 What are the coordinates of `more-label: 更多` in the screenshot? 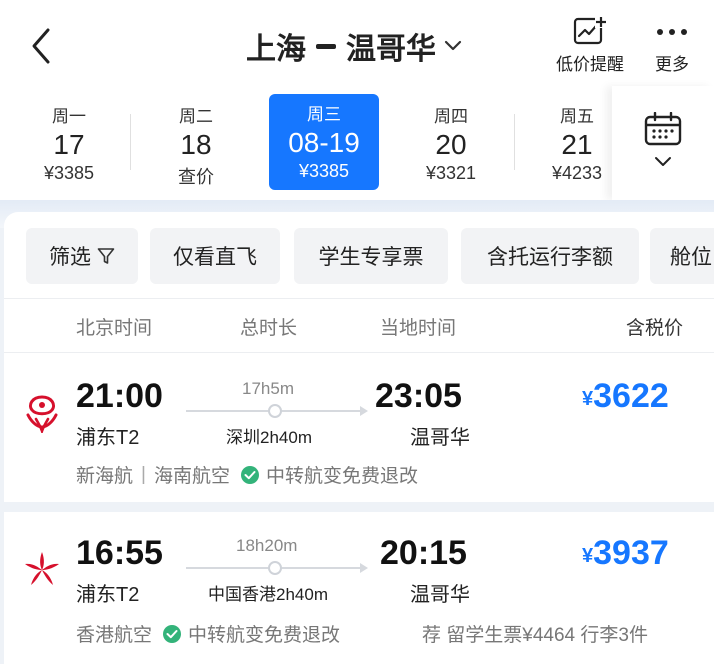 It's located at (672, 64).